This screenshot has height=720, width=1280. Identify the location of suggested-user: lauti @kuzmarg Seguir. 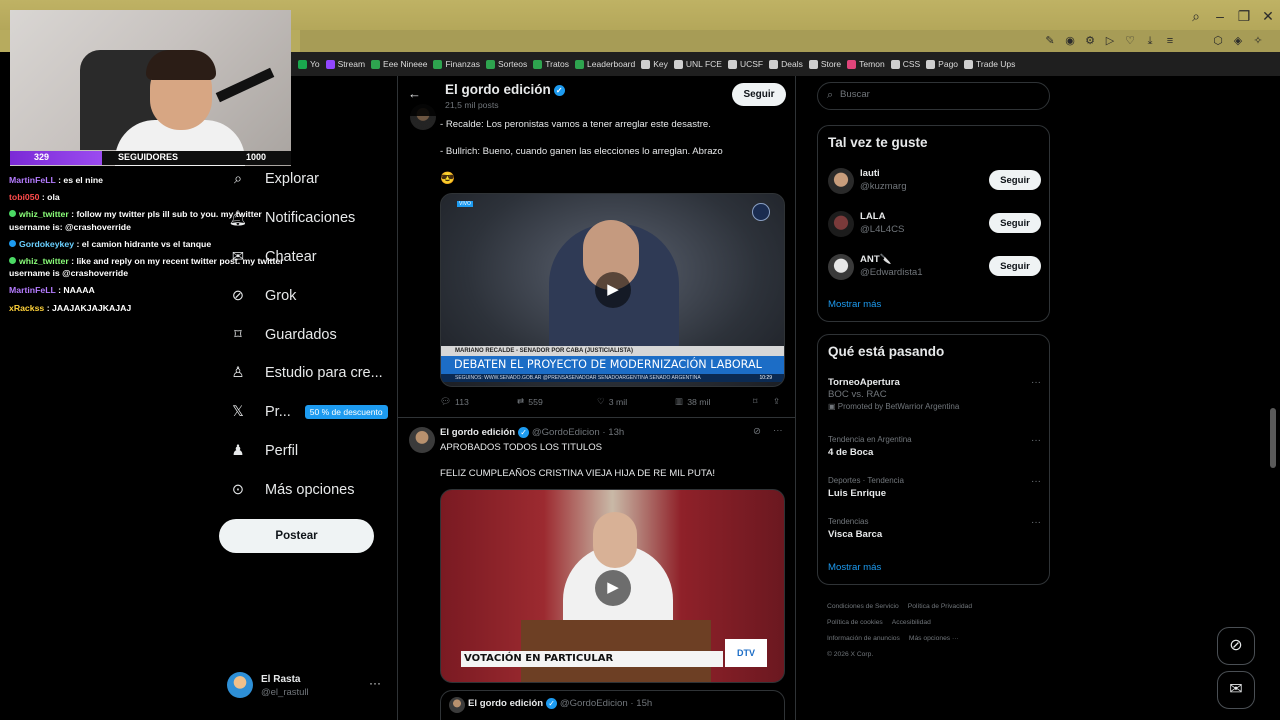
(934, 181).